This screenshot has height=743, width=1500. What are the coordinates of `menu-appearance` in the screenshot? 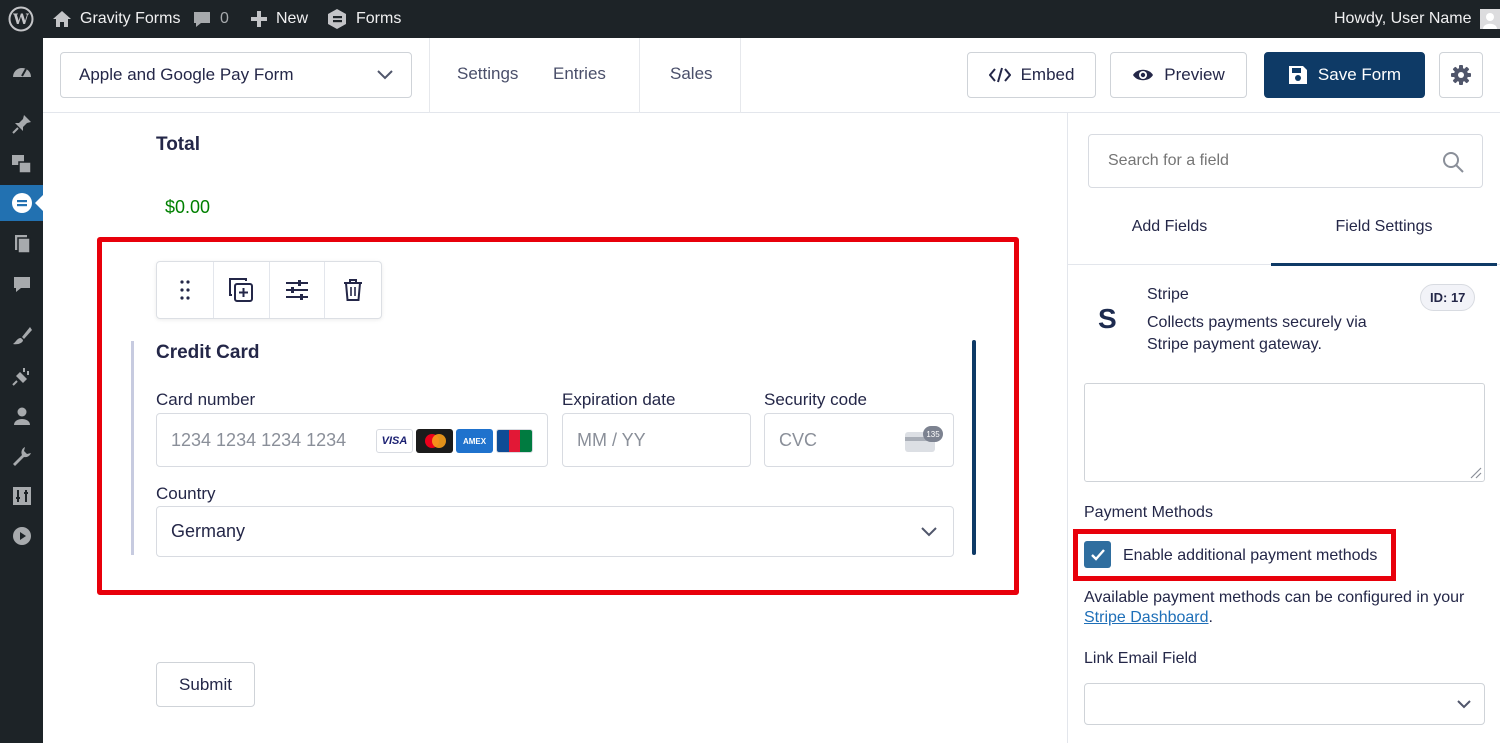 It's located at (21, 336).